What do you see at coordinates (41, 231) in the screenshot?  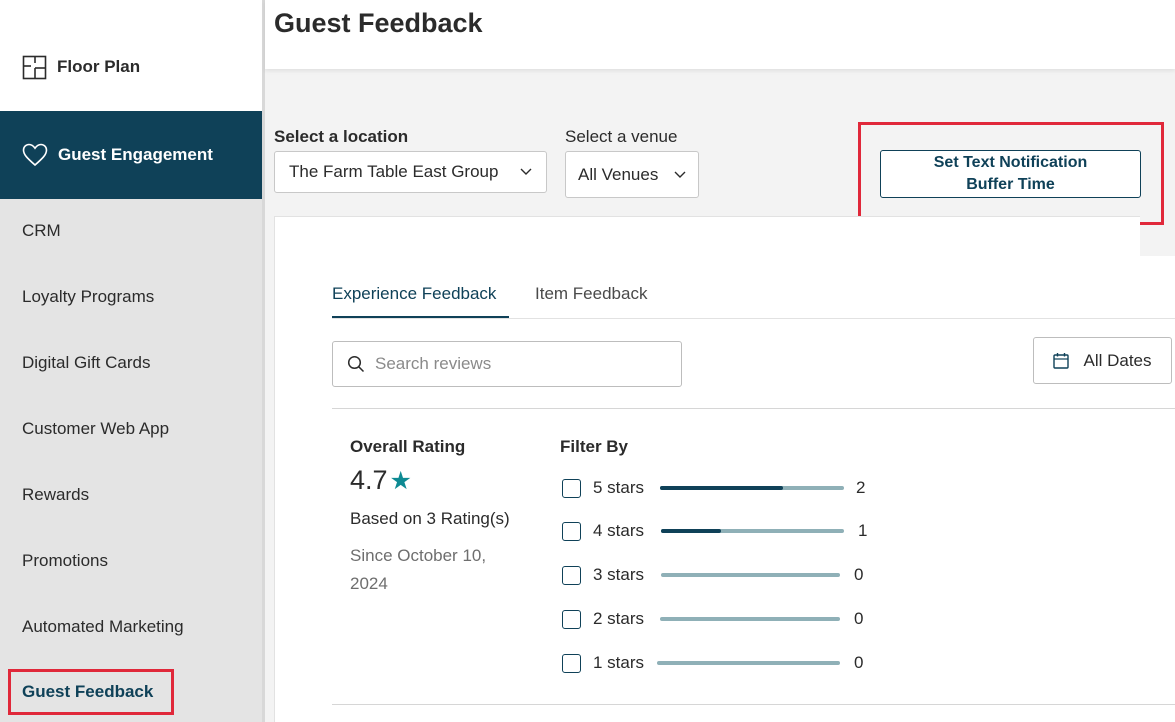 I see `sidebar-item-crm: CRM` at bounding box center [41, 231].